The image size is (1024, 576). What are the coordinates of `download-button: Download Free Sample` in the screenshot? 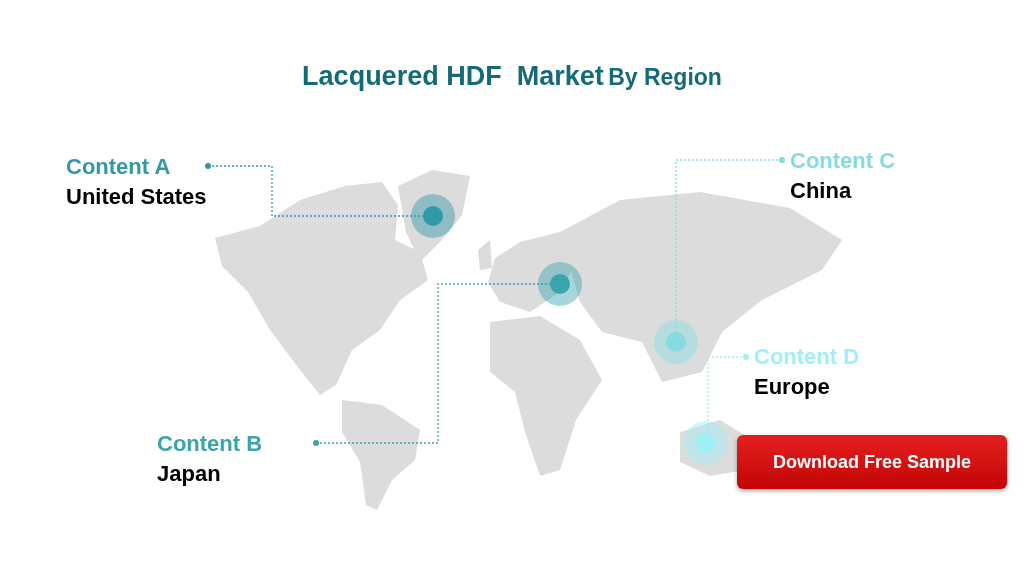 It's located at (872, 462).